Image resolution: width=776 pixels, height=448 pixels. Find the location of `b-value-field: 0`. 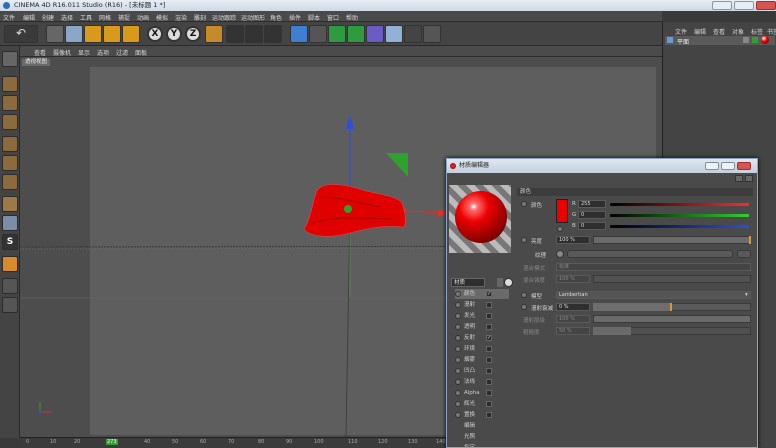

b-value-field: 0 is located at coordinates (592, 226).